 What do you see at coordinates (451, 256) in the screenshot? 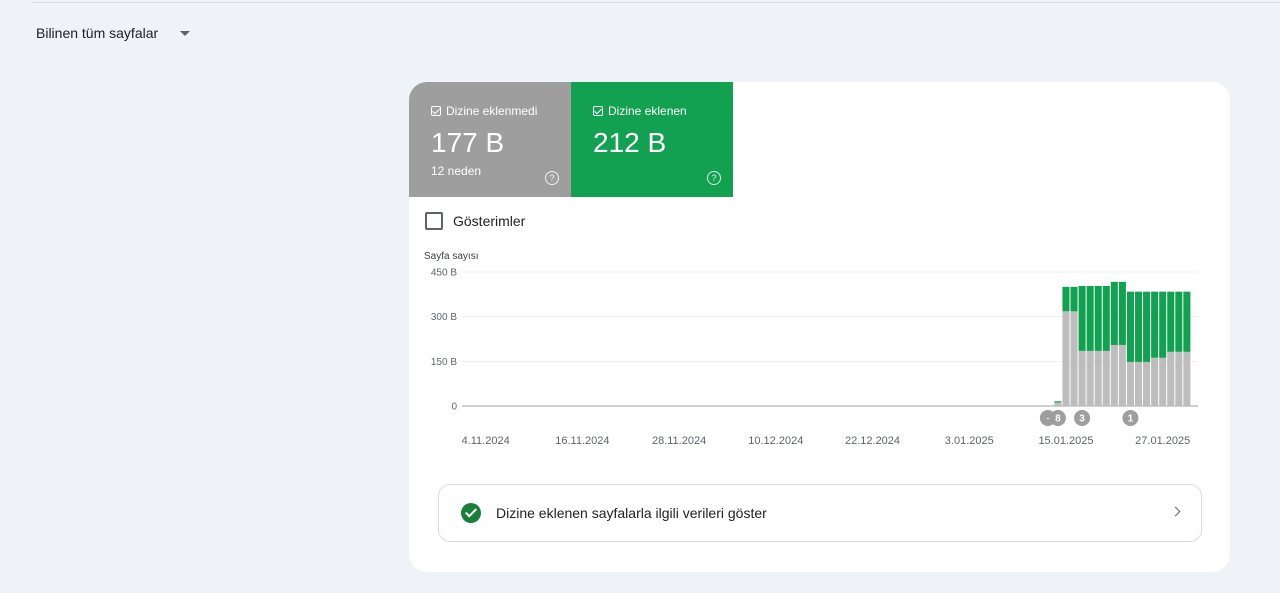
I see `chart-y-axis-title: Sayfa sayısı` at bounding box center [451, 256].